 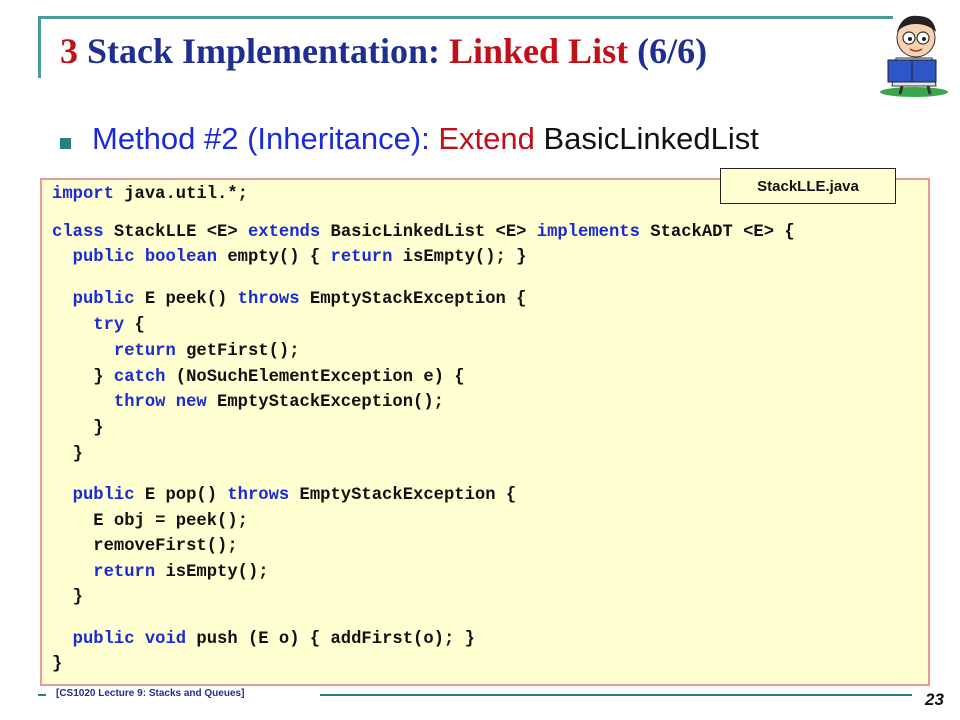 What do you see at coordinates (808, 186) in the screenshot?
I see `file-name-tag: StackLLE.java` at bounding box center [808, 186].